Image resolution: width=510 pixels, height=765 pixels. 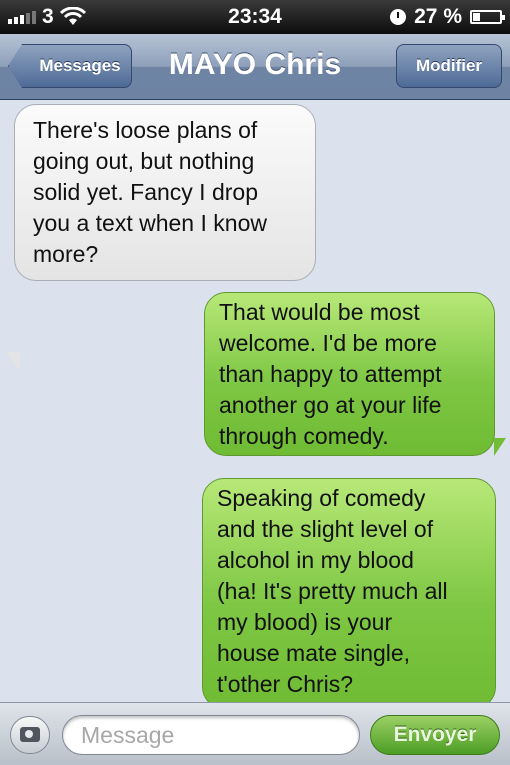 What do you see at coordinates (398, 17) in the screenshot?
I see `alarm-clock-icon` at bounding box center [398, 17].